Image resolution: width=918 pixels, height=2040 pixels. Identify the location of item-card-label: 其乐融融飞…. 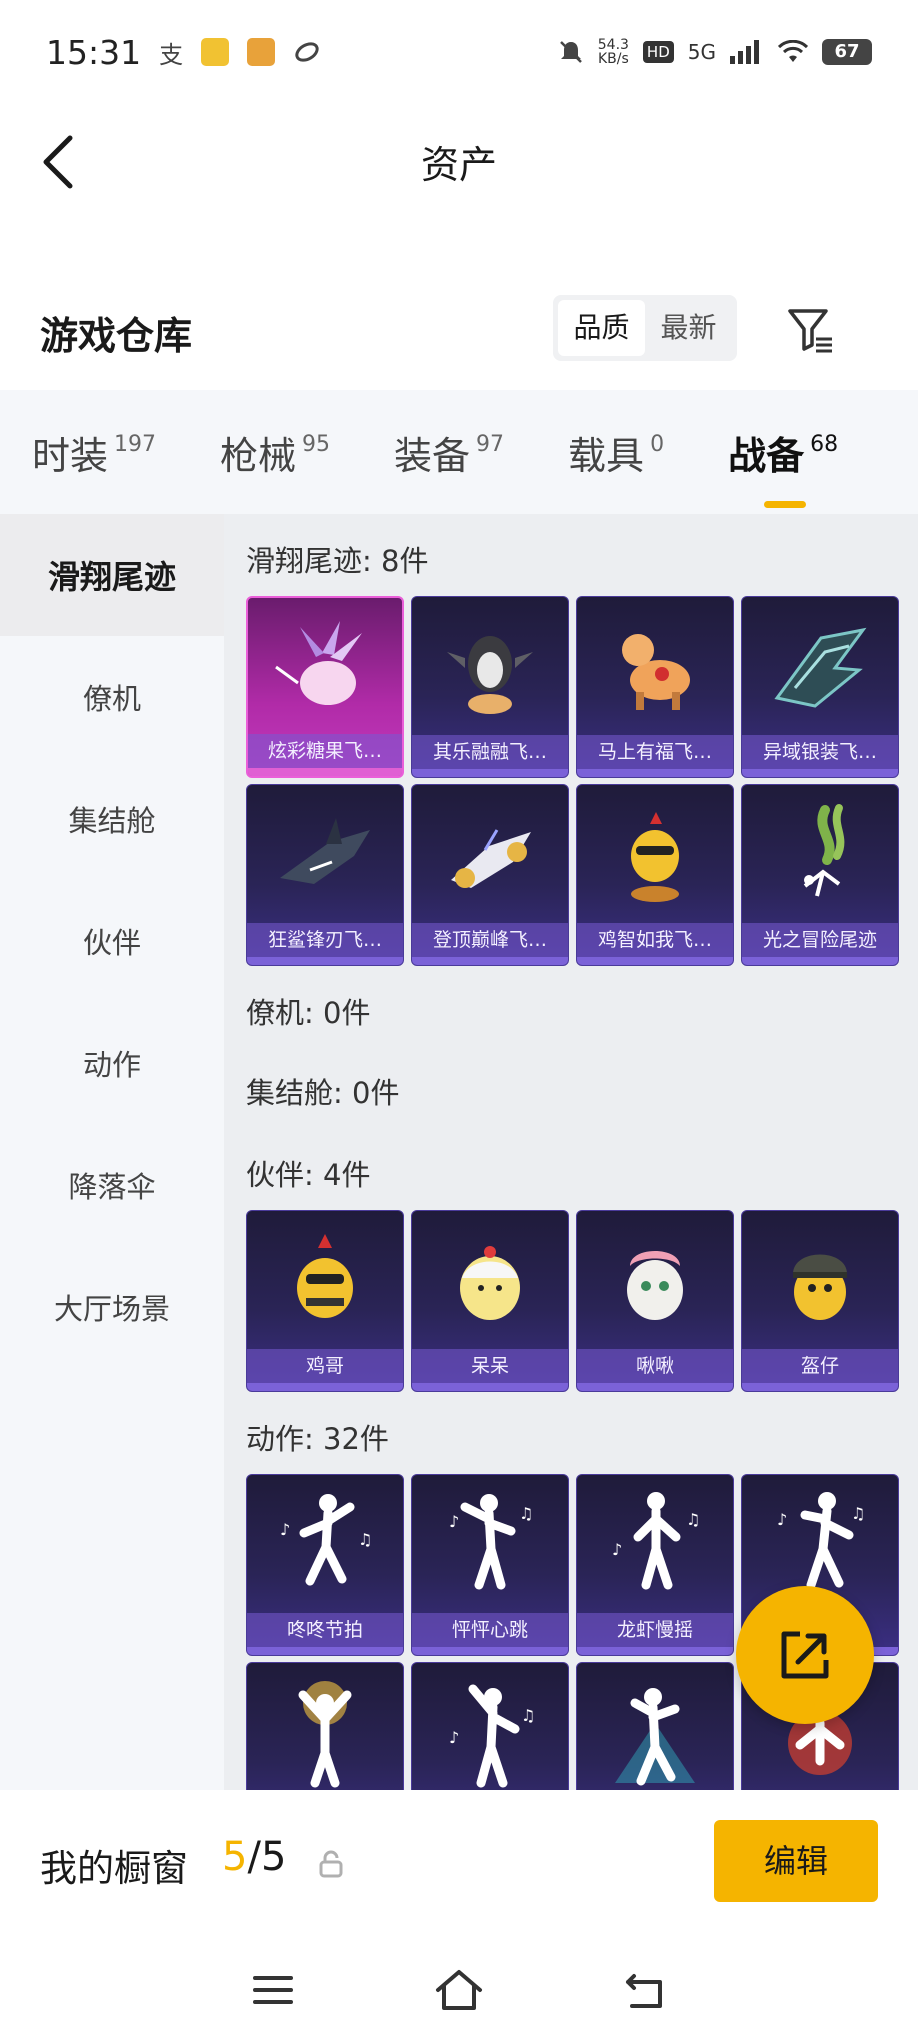
(490, 752).